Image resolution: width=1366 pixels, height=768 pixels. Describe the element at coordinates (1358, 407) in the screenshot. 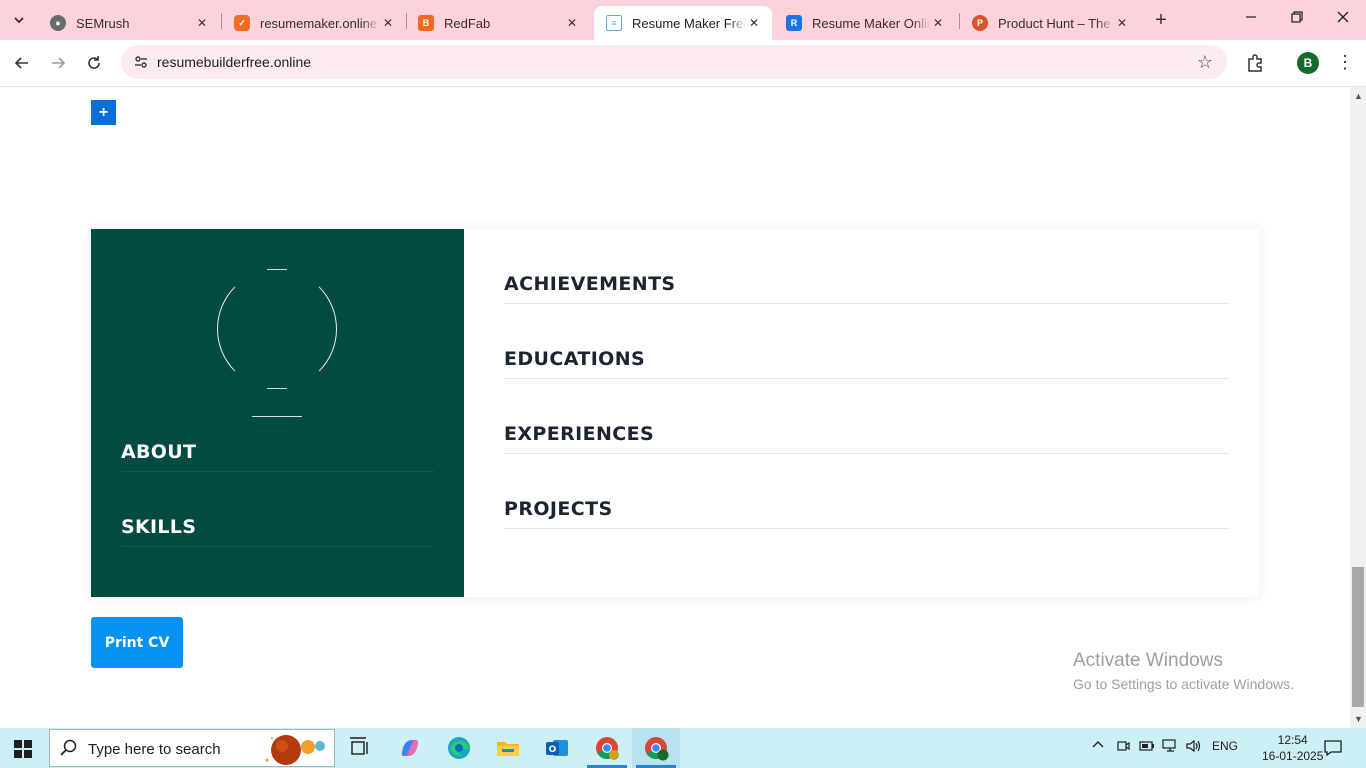

I see `page-scrollbar: ▲ ▼` at that location.